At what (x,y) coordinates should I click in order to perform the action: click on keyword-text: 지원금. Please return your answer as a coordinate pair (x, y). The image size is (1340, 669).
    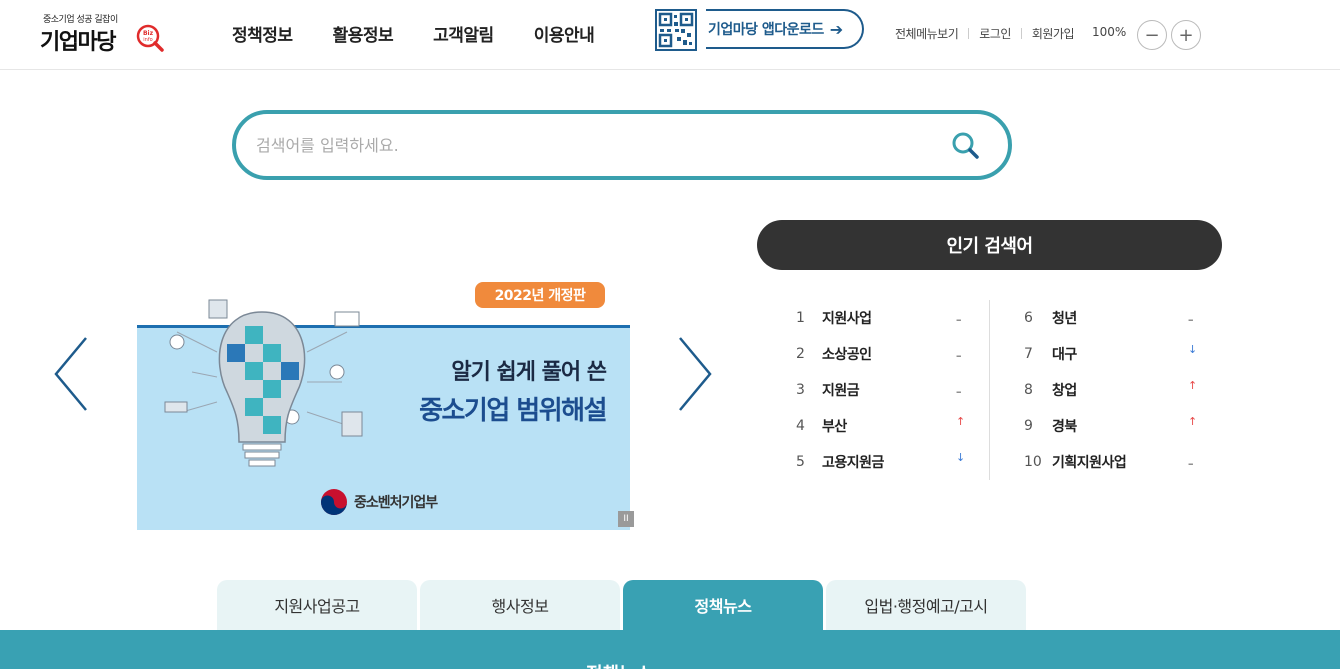
    Looking at the image, I should click on (841, 391).